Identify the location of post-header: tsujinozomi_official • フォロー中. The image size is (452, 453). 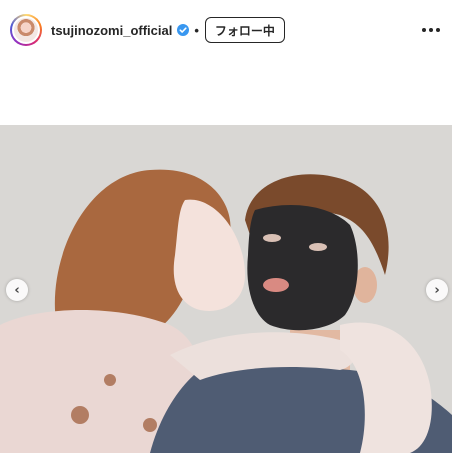
(226, 30).